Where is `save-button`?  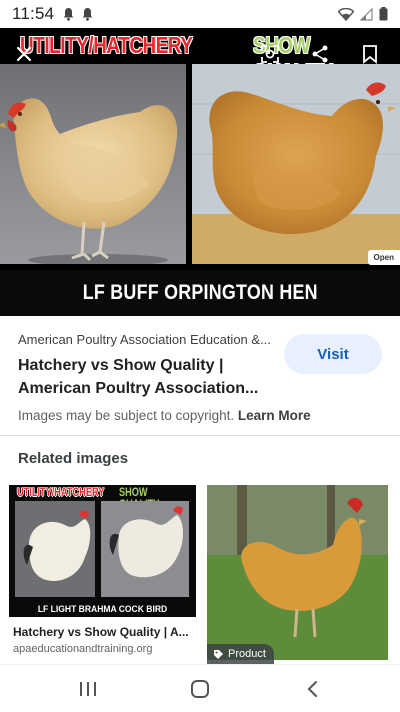
save-button is located at coordinates (370, 54).